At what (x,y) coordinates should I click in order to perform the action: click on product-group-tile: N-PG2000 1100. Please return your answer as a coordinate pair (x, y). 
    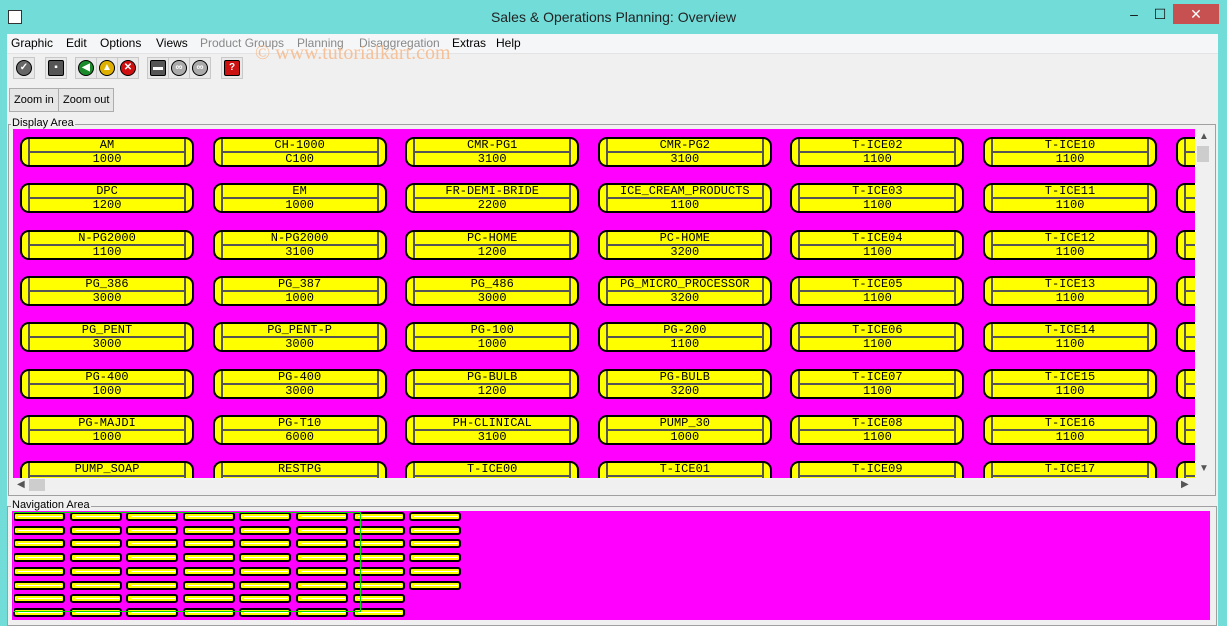
    Looking at the image, I should click on (107, 244).